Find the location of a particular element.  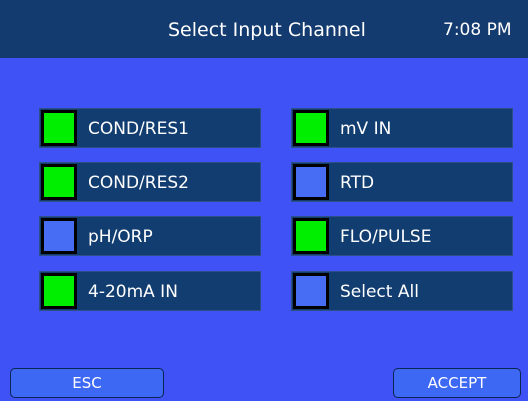

page-title: Select Input Channel is located at coordinates (267, 30).